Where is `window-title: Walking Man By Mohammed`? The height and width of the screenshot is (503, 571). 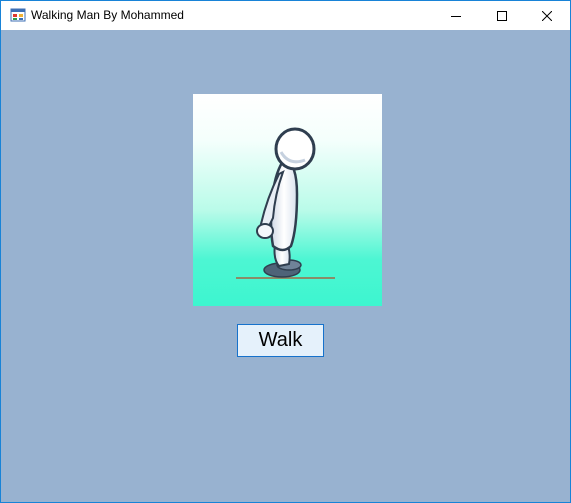
window-title: Walking Man By Mohammed is located at coordinates (107, 15).